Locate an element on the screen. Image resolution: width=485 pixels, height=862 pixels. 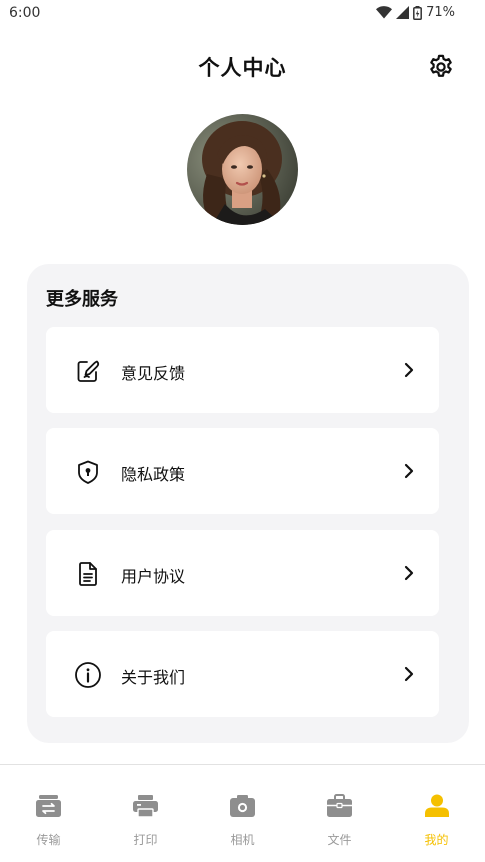
shield-lock-icon is located at coordinates (88, 472).